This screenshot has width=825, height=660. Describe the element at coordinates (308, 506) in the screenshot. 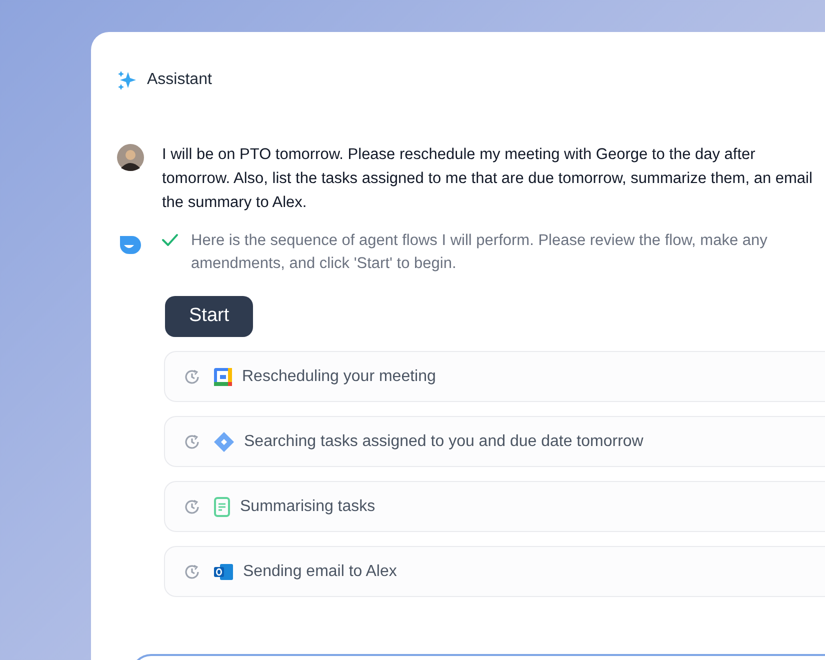

I see `step-label: Summarising tasks` at that location.